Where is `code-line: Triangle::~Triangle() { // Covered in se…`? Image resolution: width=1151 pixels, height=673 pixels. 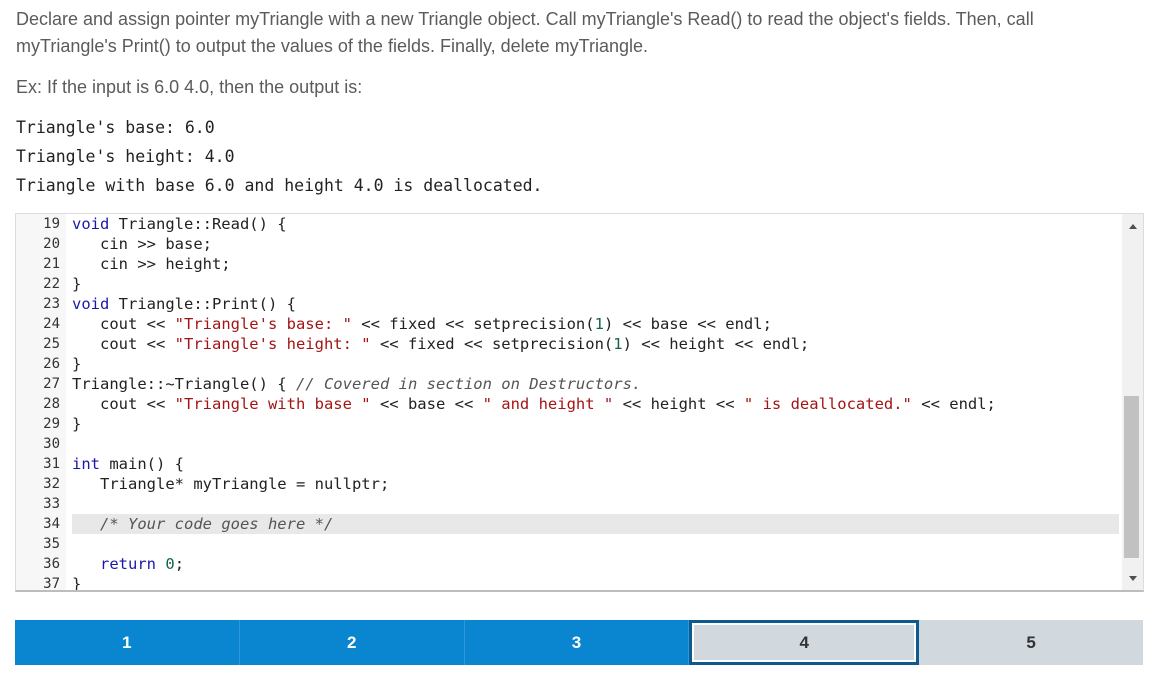 code-line: Triangle::~Triangle() { // Covered in se… is located at coordinates (356, 384).